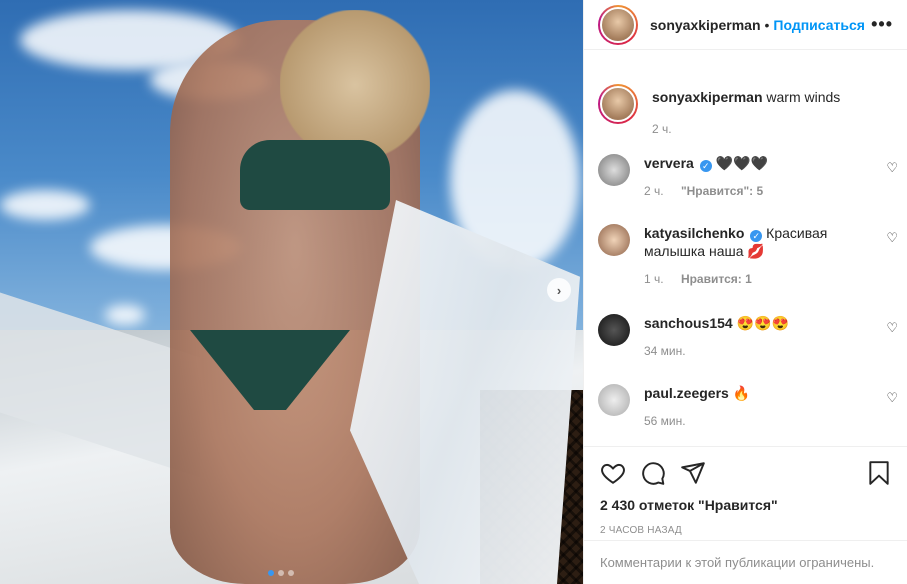 The image size is (907, 584). What do you see at coordinates (746, 530) in the screenshot?
I see `post-timestamp: 2 часов назад` at bounding box center [746, 530].